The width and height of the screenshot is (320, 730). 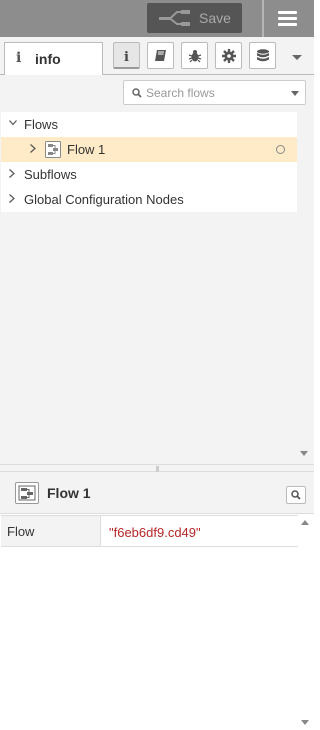 I want to click on deploy-button-label: Save, so click(x=215, y=18).